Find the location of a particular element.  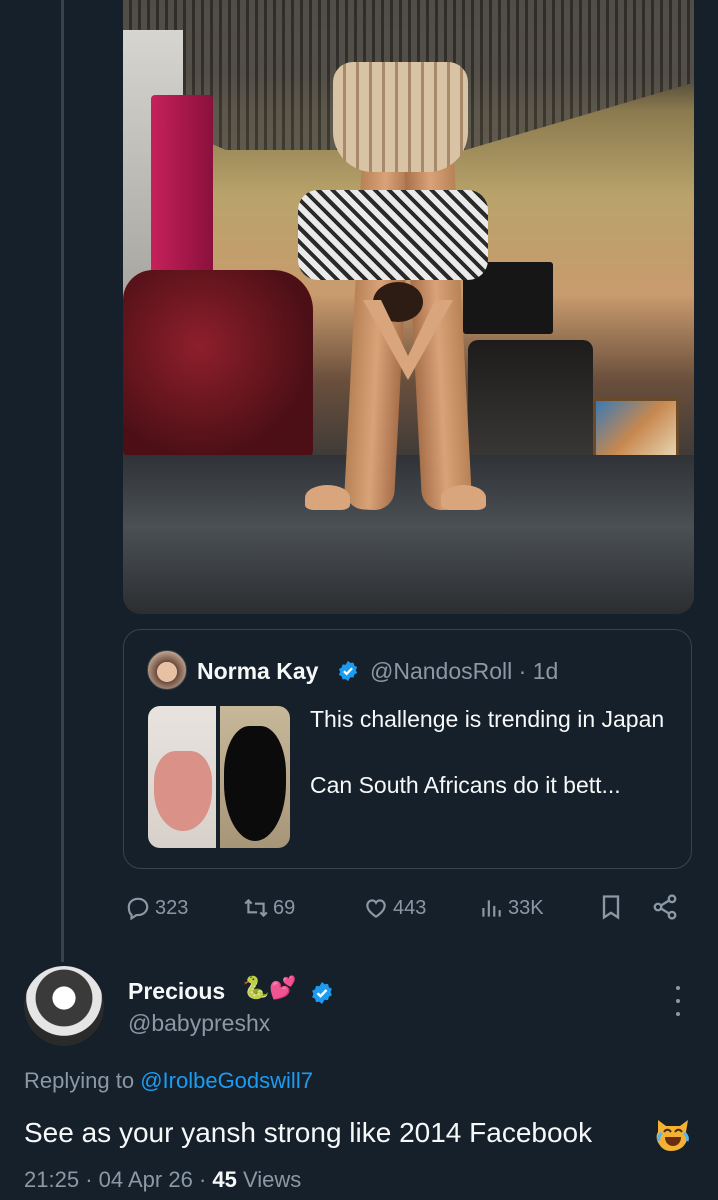

meta-sep-1: · is located at coordinates (89, 1179).